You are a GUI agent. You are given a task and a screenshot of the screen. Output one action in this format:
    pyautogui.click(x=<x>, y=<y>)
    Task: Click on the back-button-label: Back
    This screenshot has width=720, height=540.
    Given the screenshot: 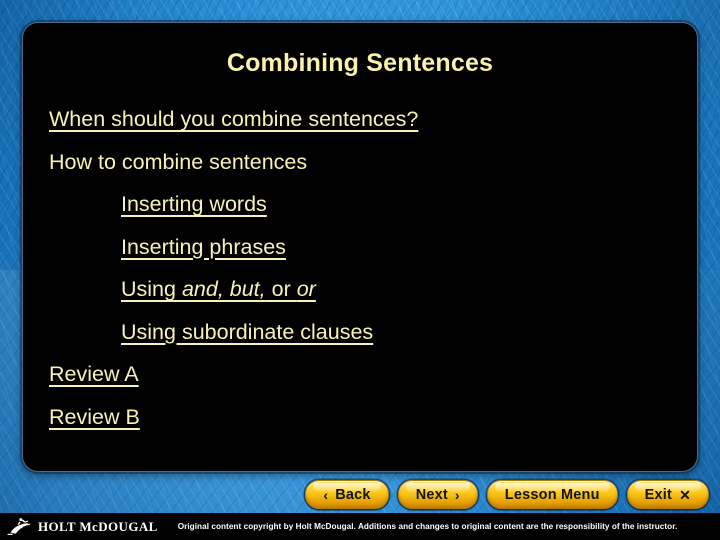 What is the action you would take?
    pyautogui.click(x=353, y=494)
    